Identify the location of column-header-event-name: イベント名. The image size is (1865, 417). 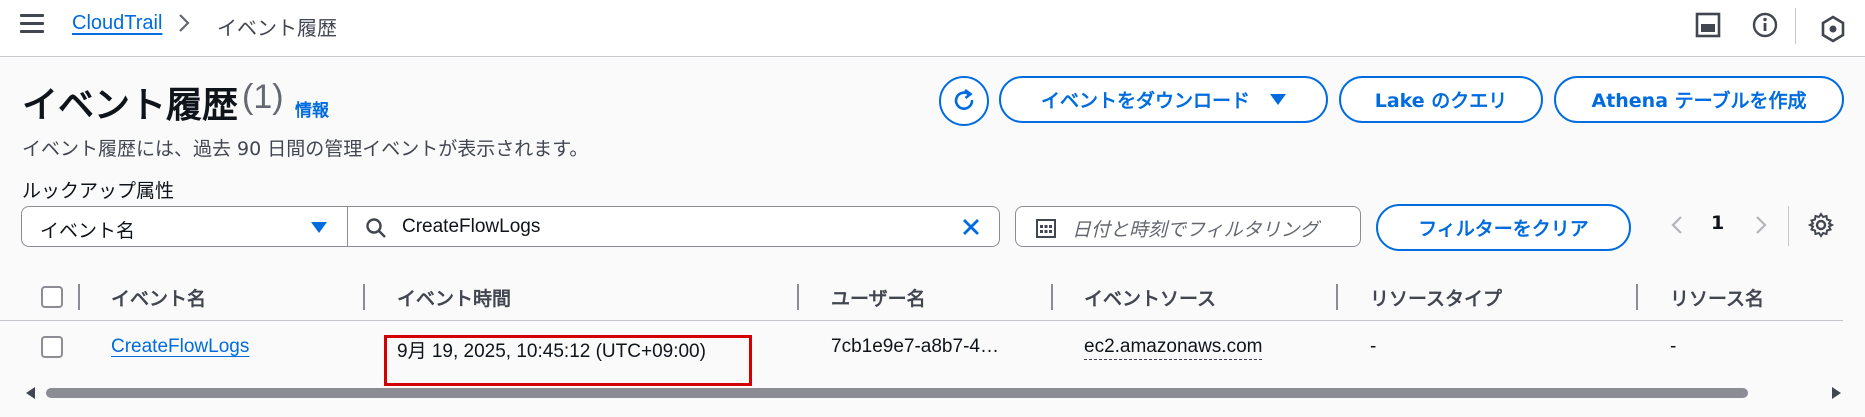
(158, 297).